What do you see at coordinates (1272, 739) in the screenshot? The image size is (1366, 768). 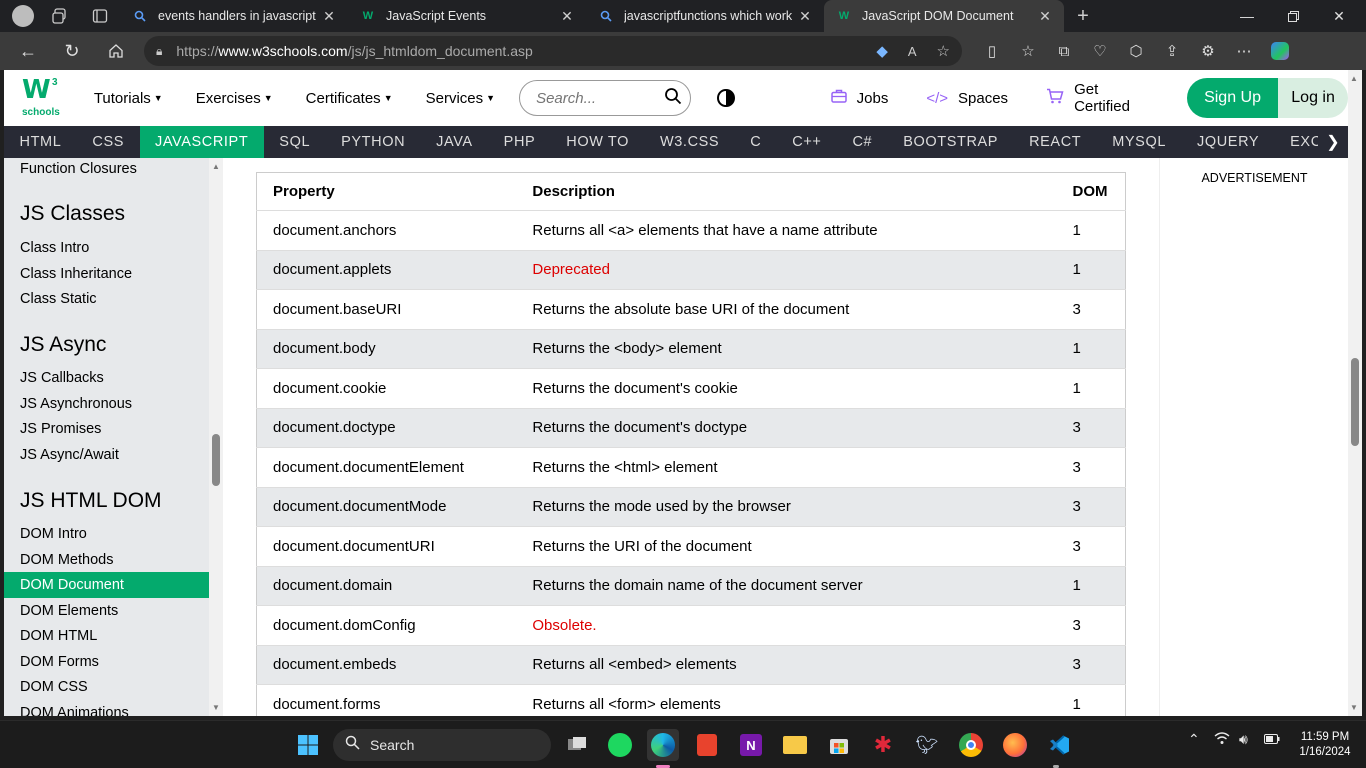 I see `battery-icon` at bounding box center [1272, 739].